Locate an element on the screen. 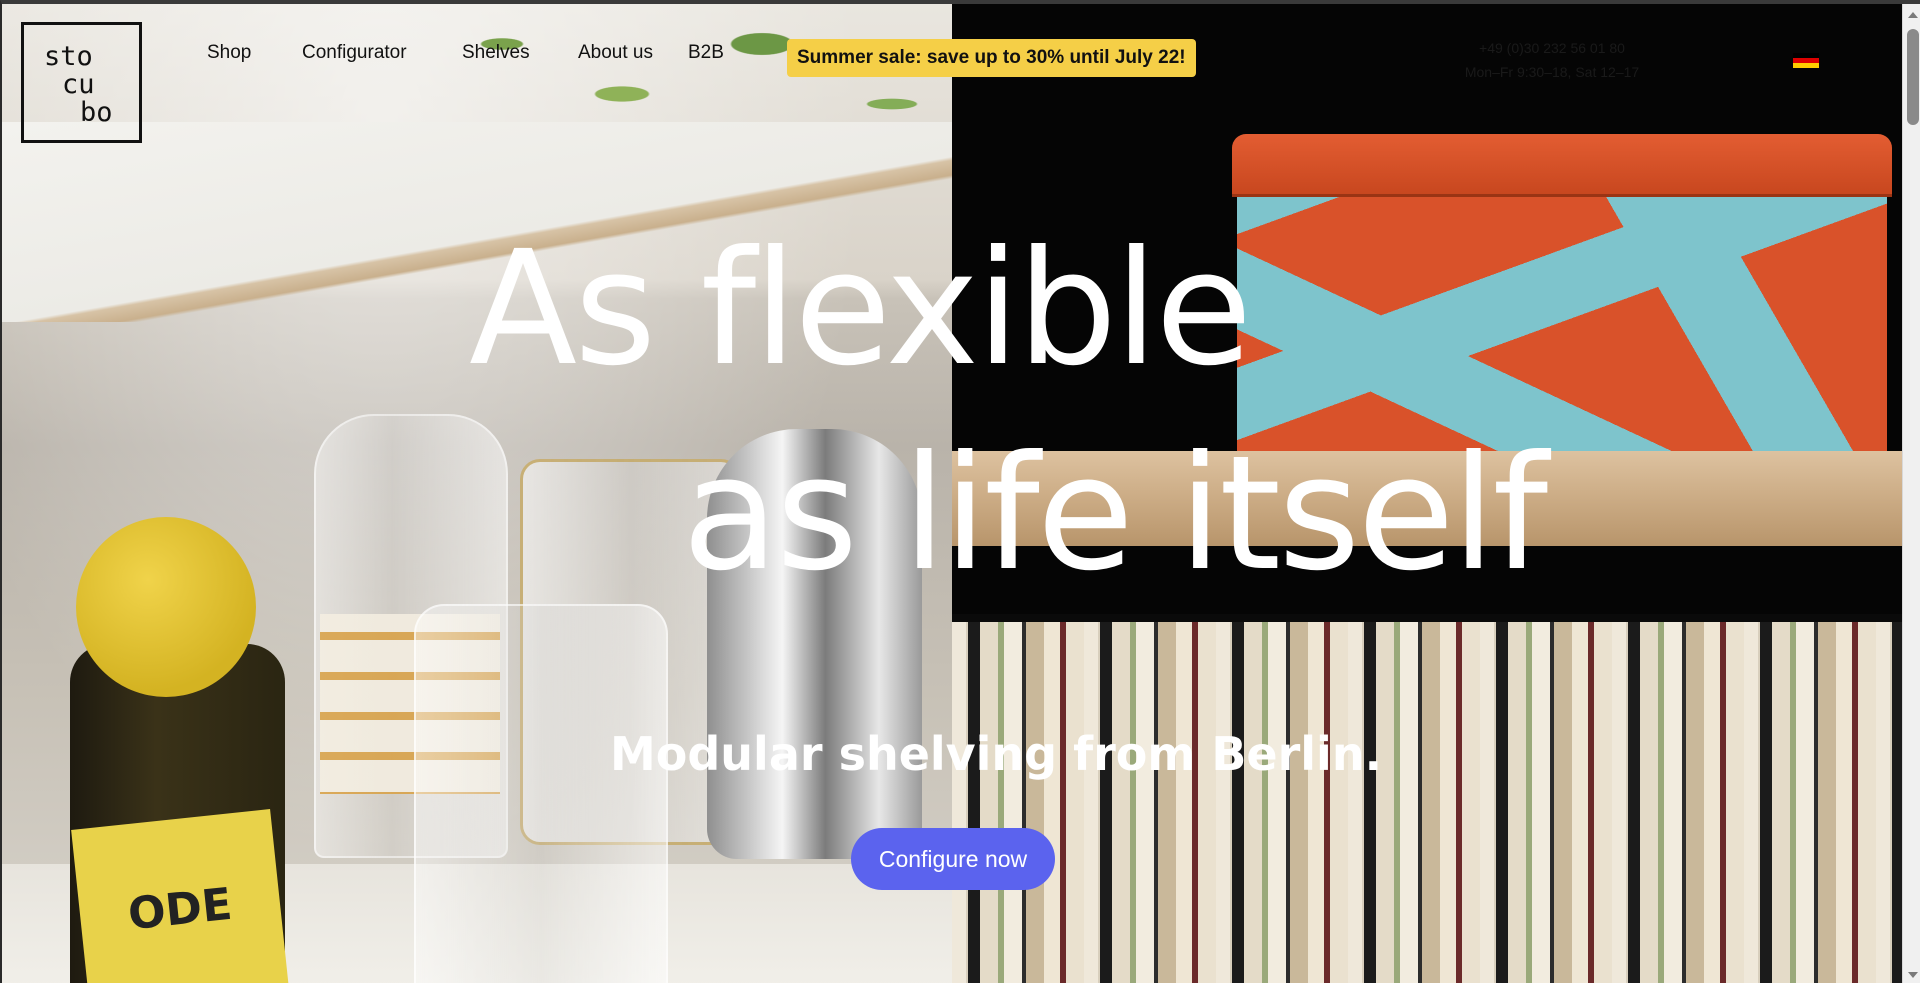 This screenshot has width=1920, height=983. cocktail-shaker is located at coordinates (814, 644).